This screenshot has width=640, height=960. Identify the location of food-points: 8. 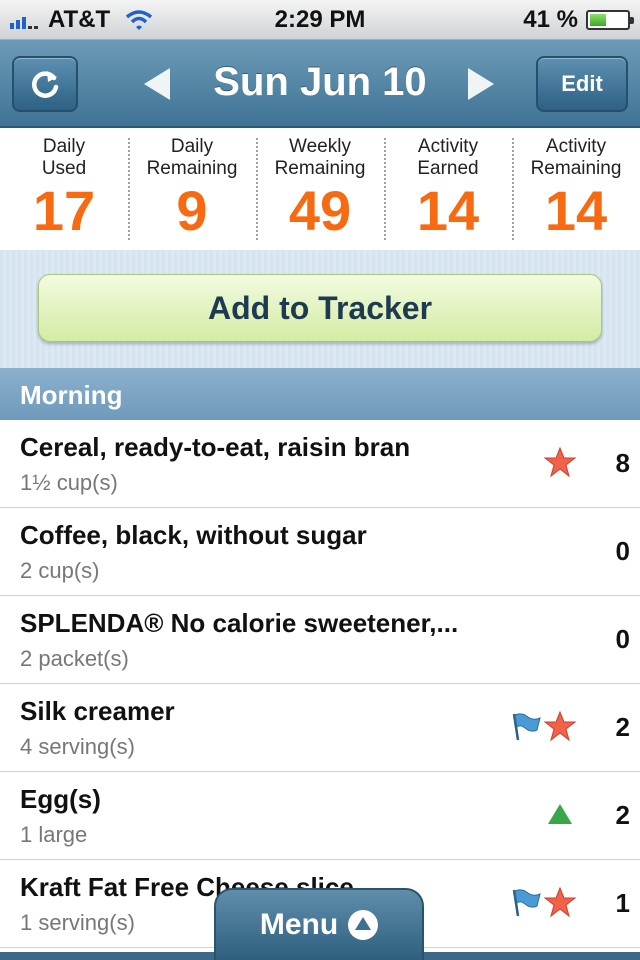
(622, 463).